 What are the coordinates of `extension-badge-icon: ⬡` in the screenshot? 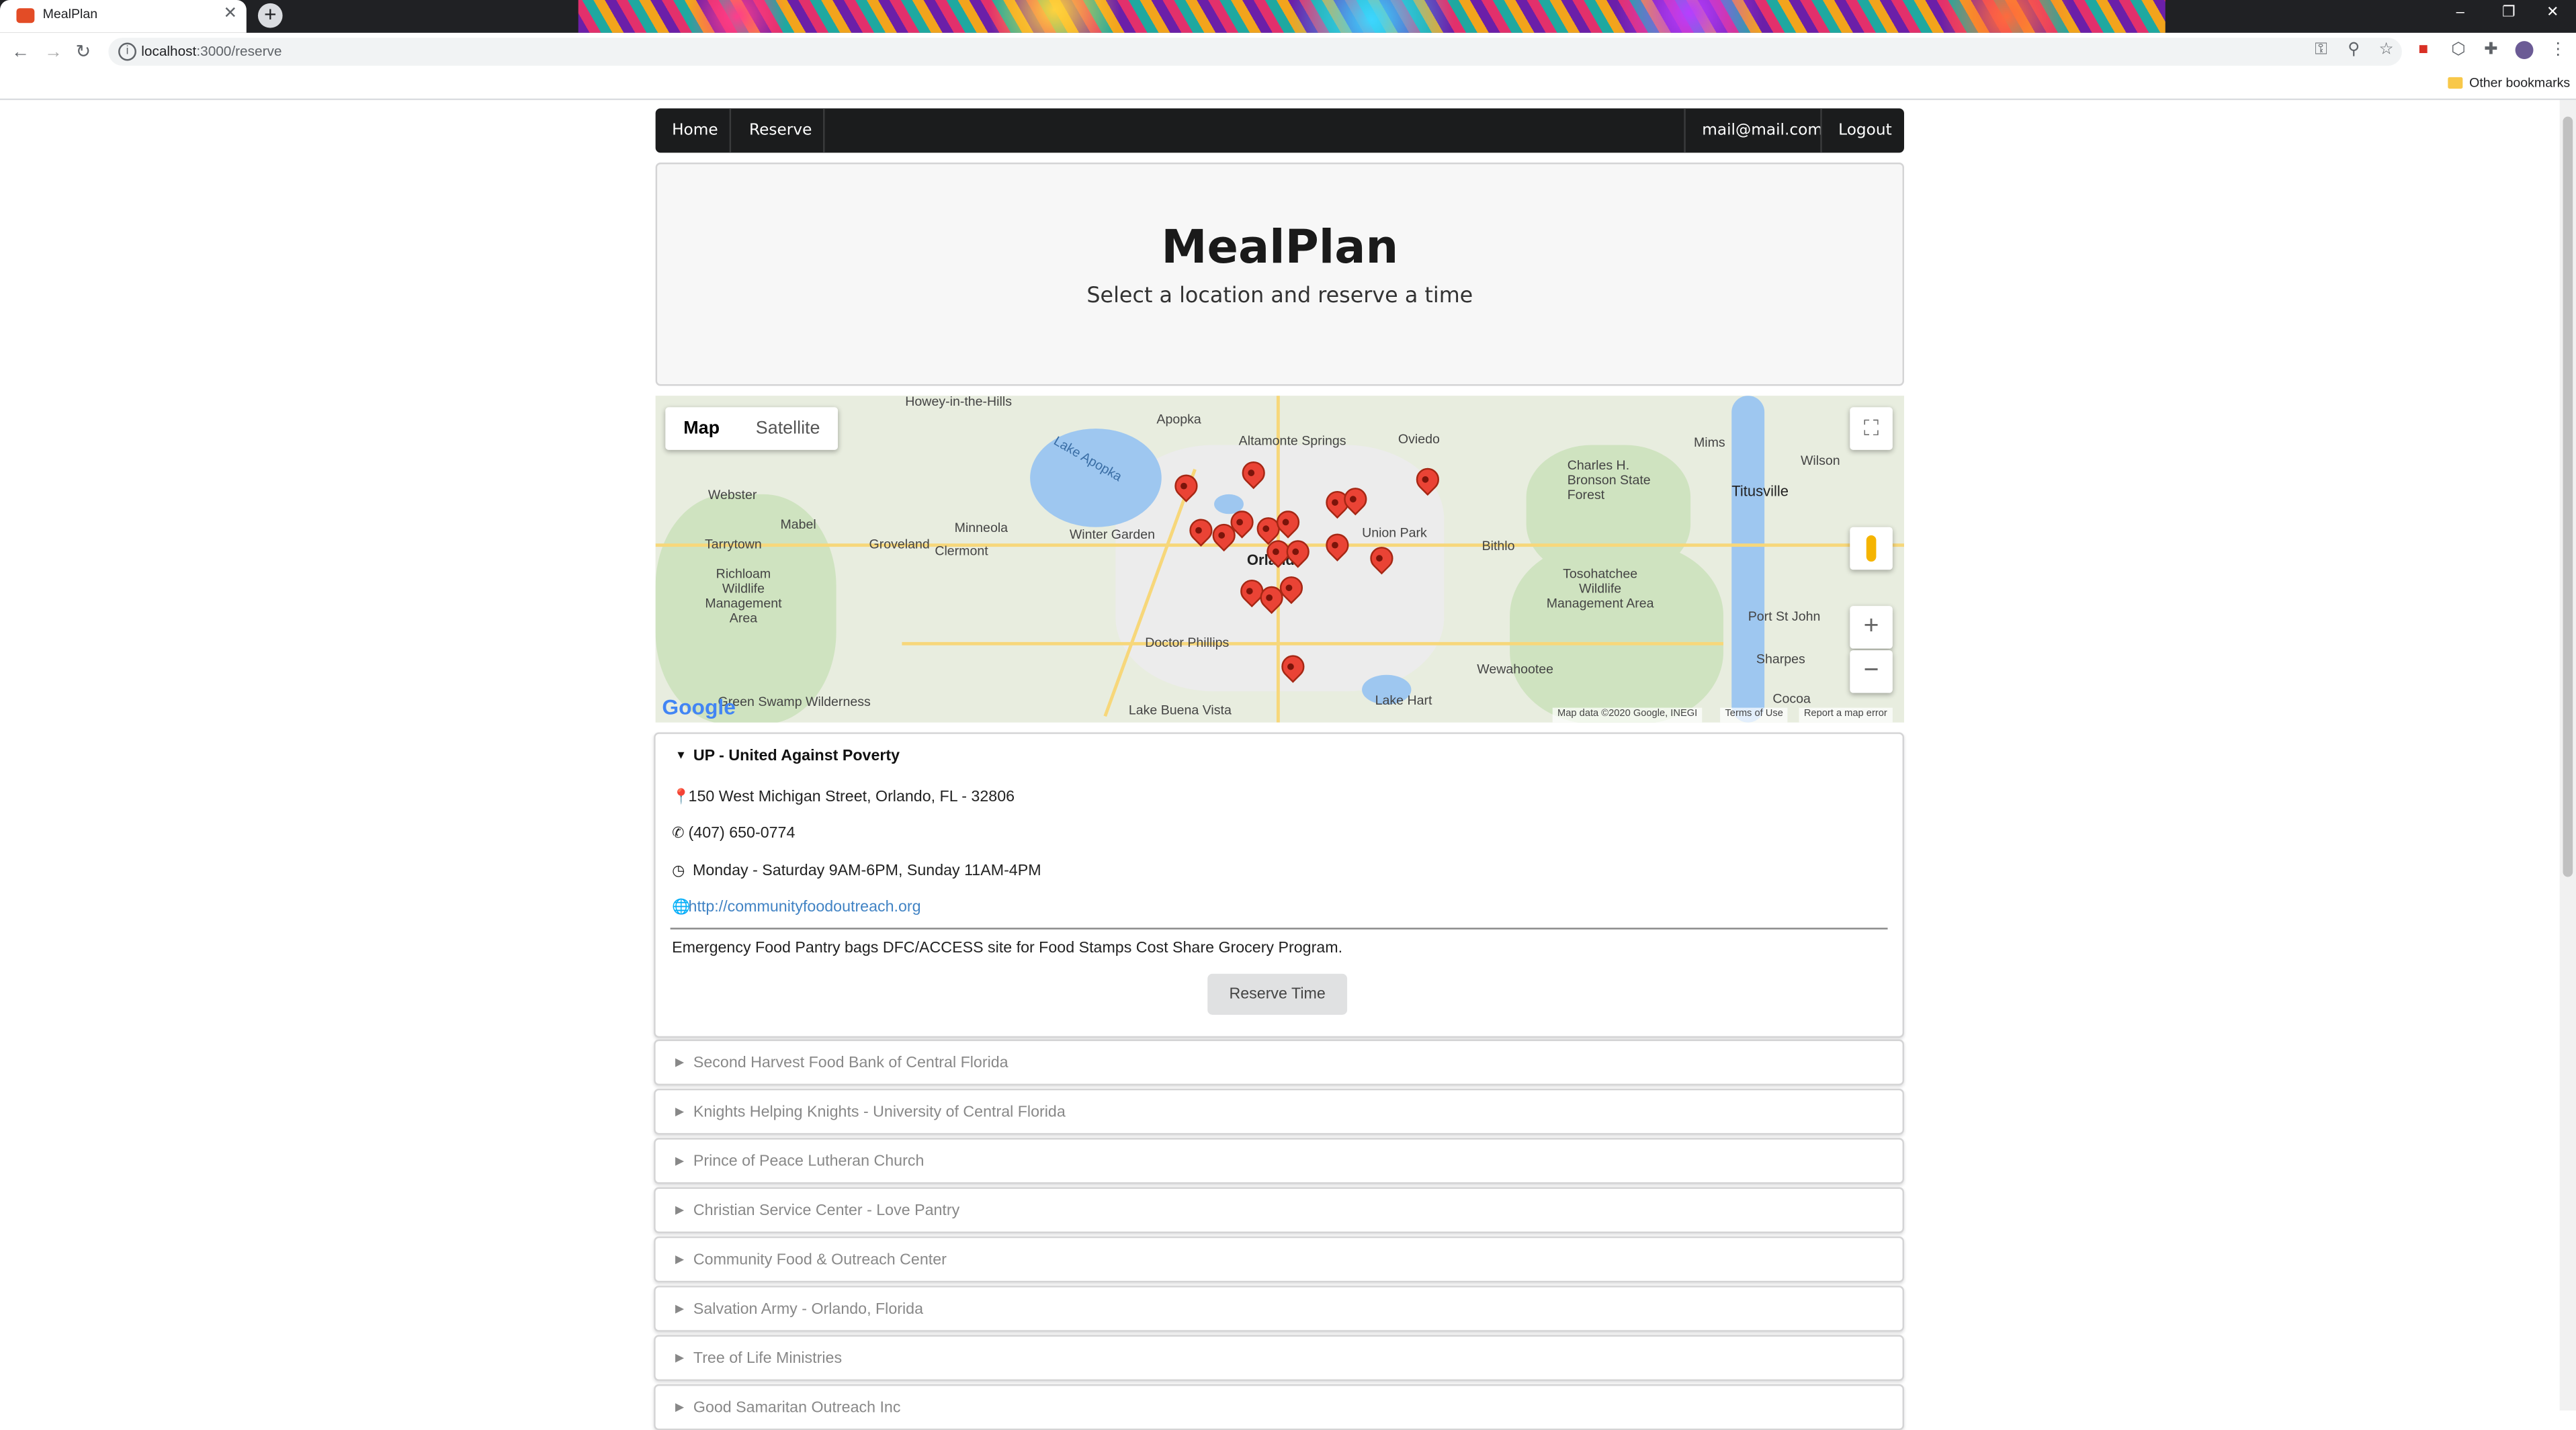 It's located at (2458, 50).